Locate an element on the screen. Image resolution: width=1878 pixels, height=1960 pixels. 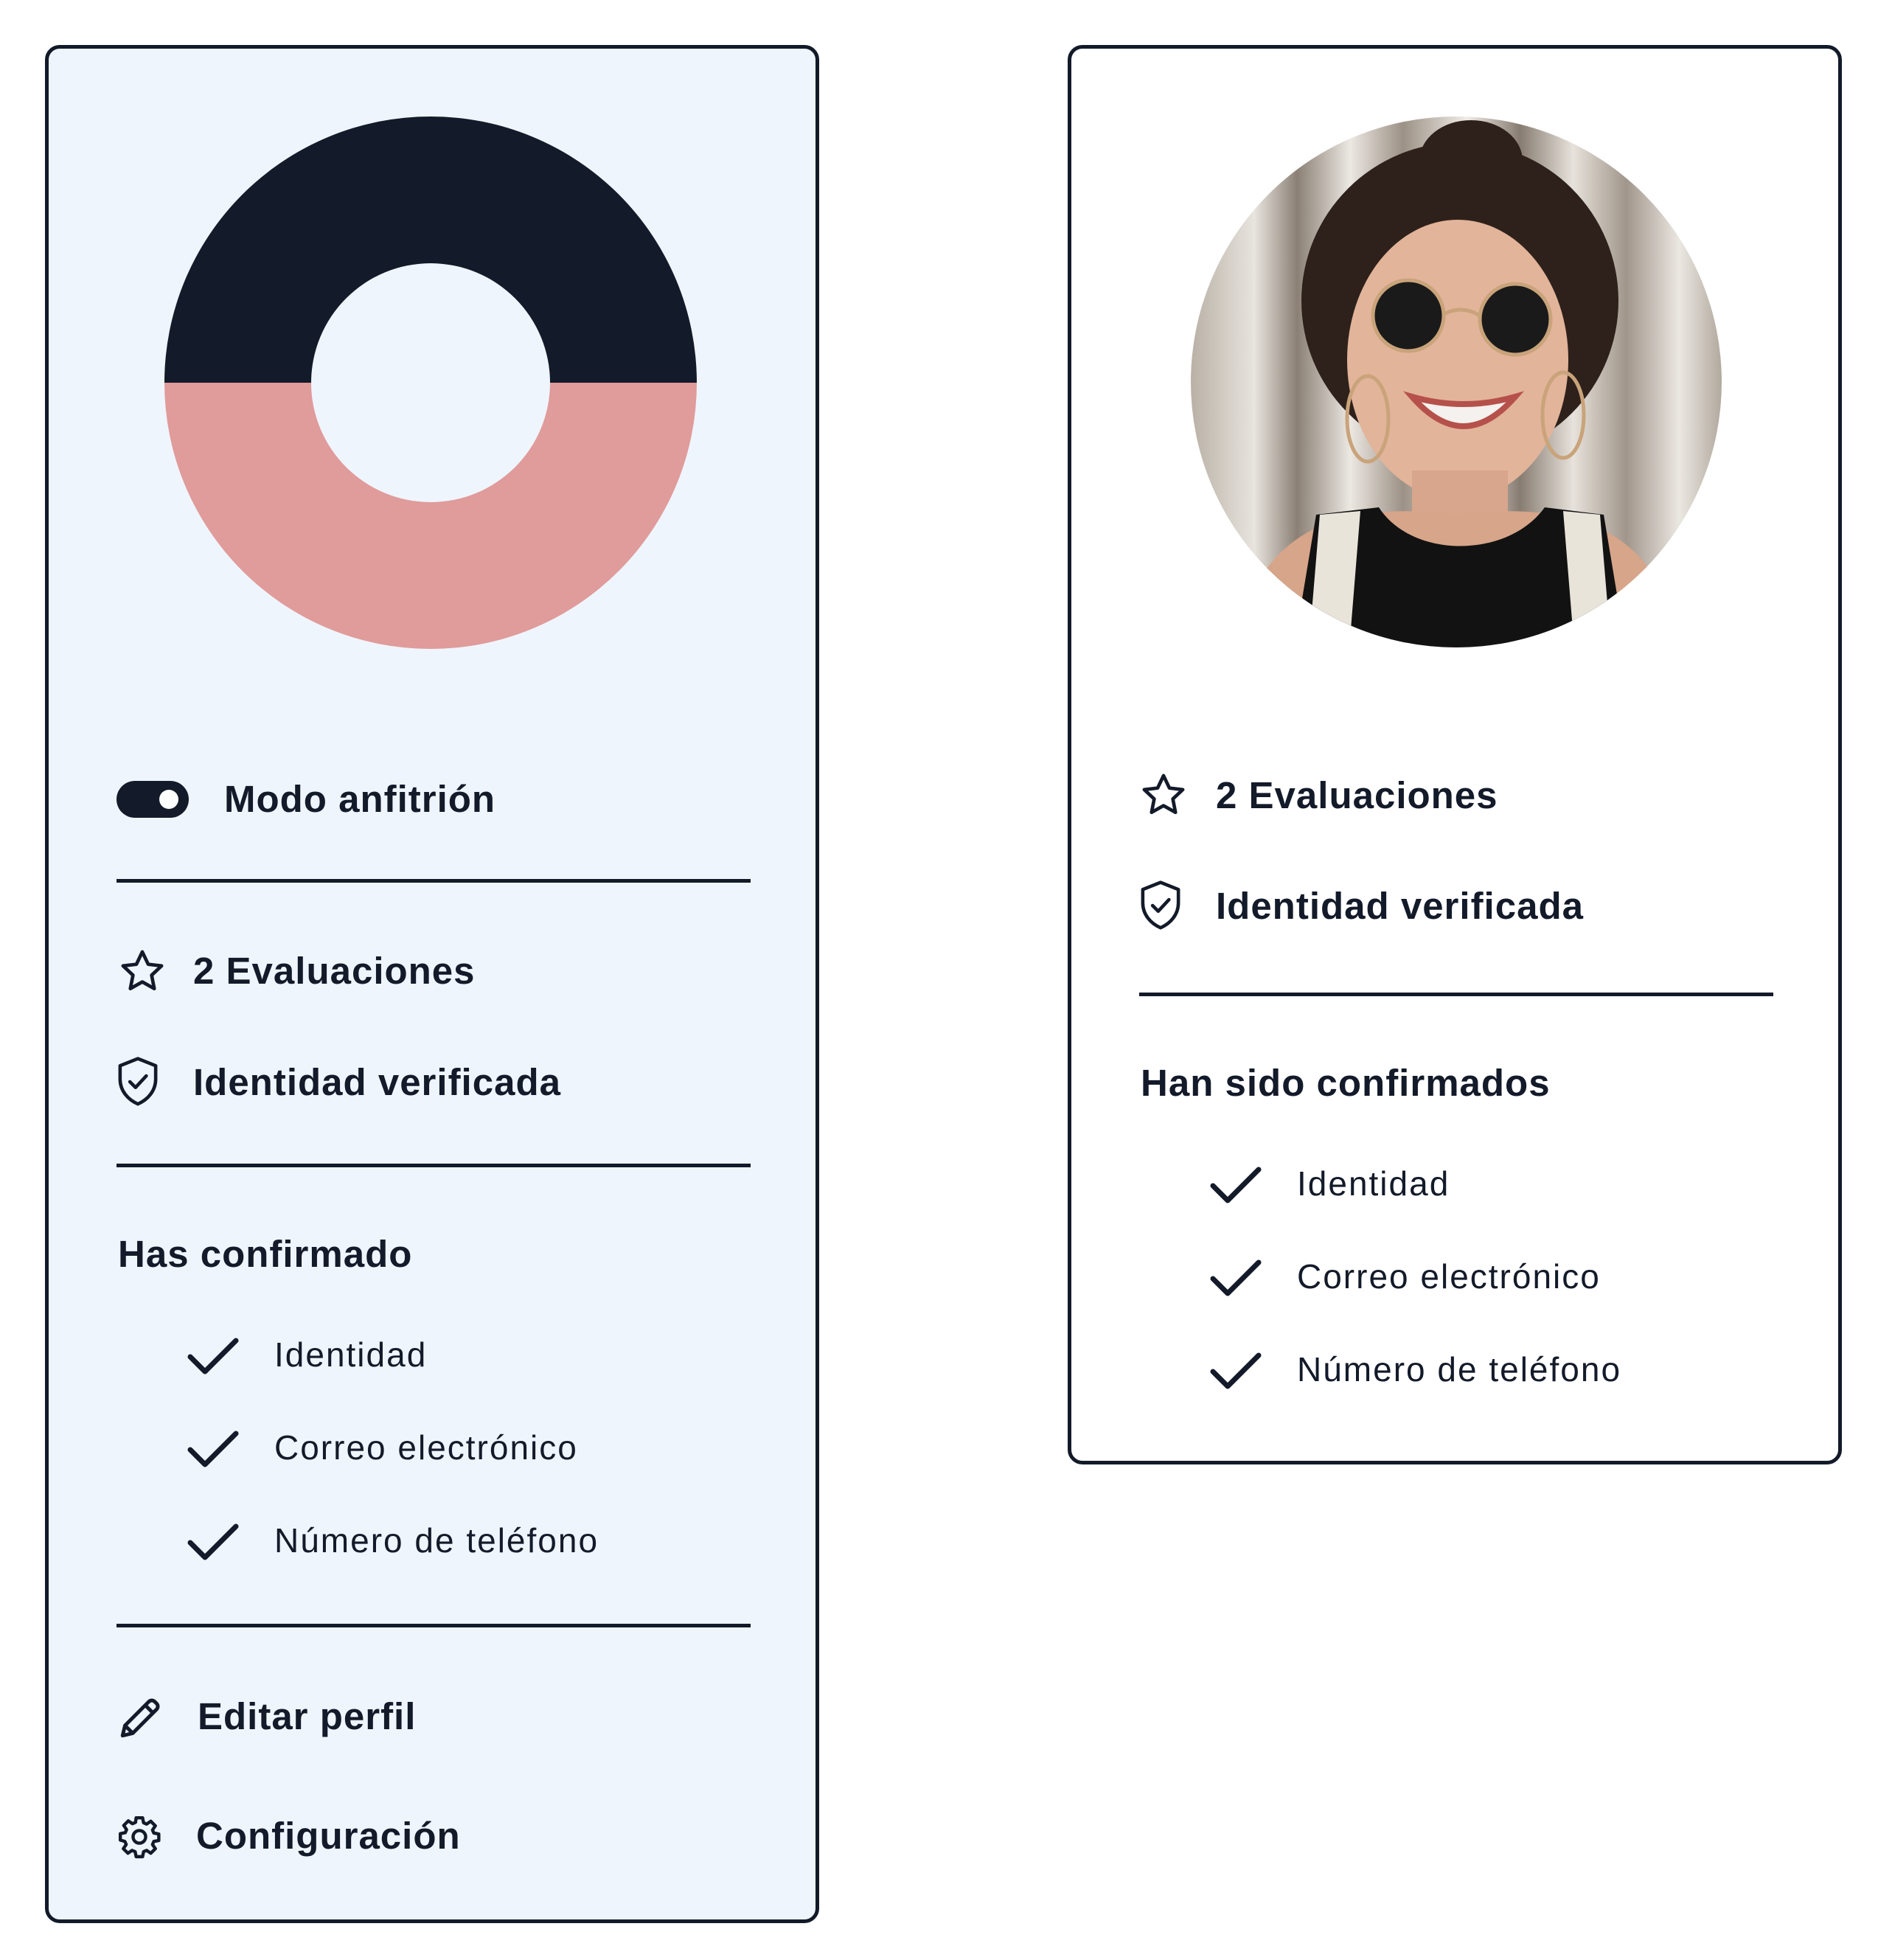
pencil-icon is located at coordinates (141, 1717).